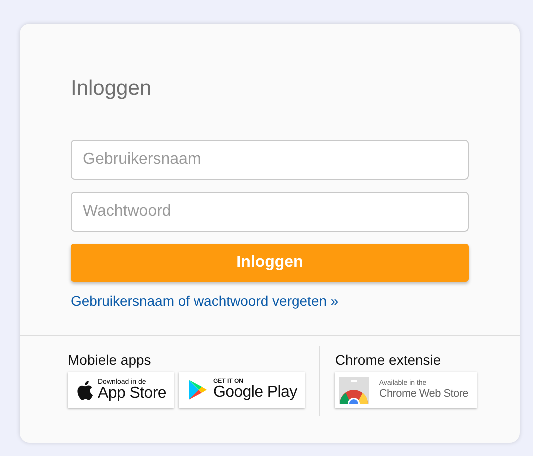 The height and width of the screenshot is (456, 533). What do you see at coordinates (388, 360) in the screenshot?
I see `section-heading: Chrome extensie` at bounding box center [388, 360].